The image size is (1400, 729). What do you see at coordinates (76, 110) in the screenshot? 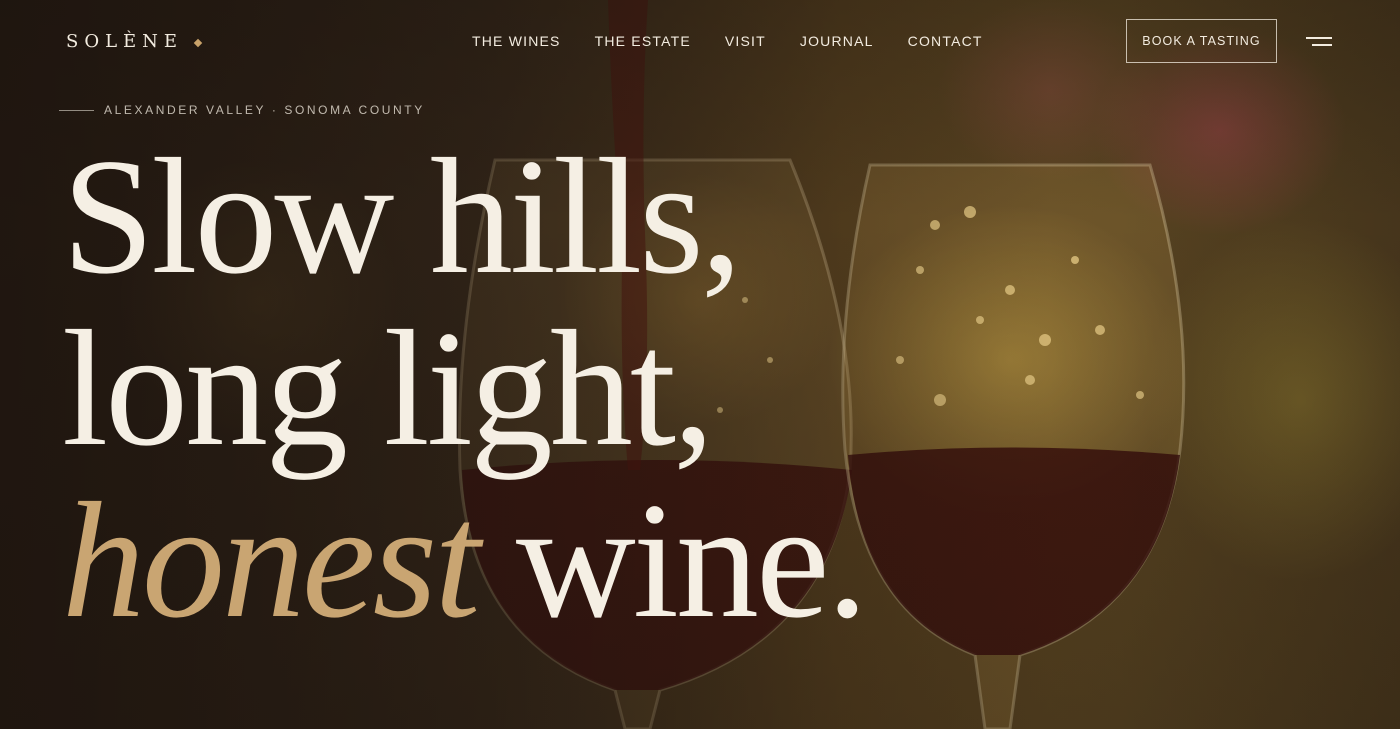
I see `eyebrow-divider` at bounding box center [76, 110].